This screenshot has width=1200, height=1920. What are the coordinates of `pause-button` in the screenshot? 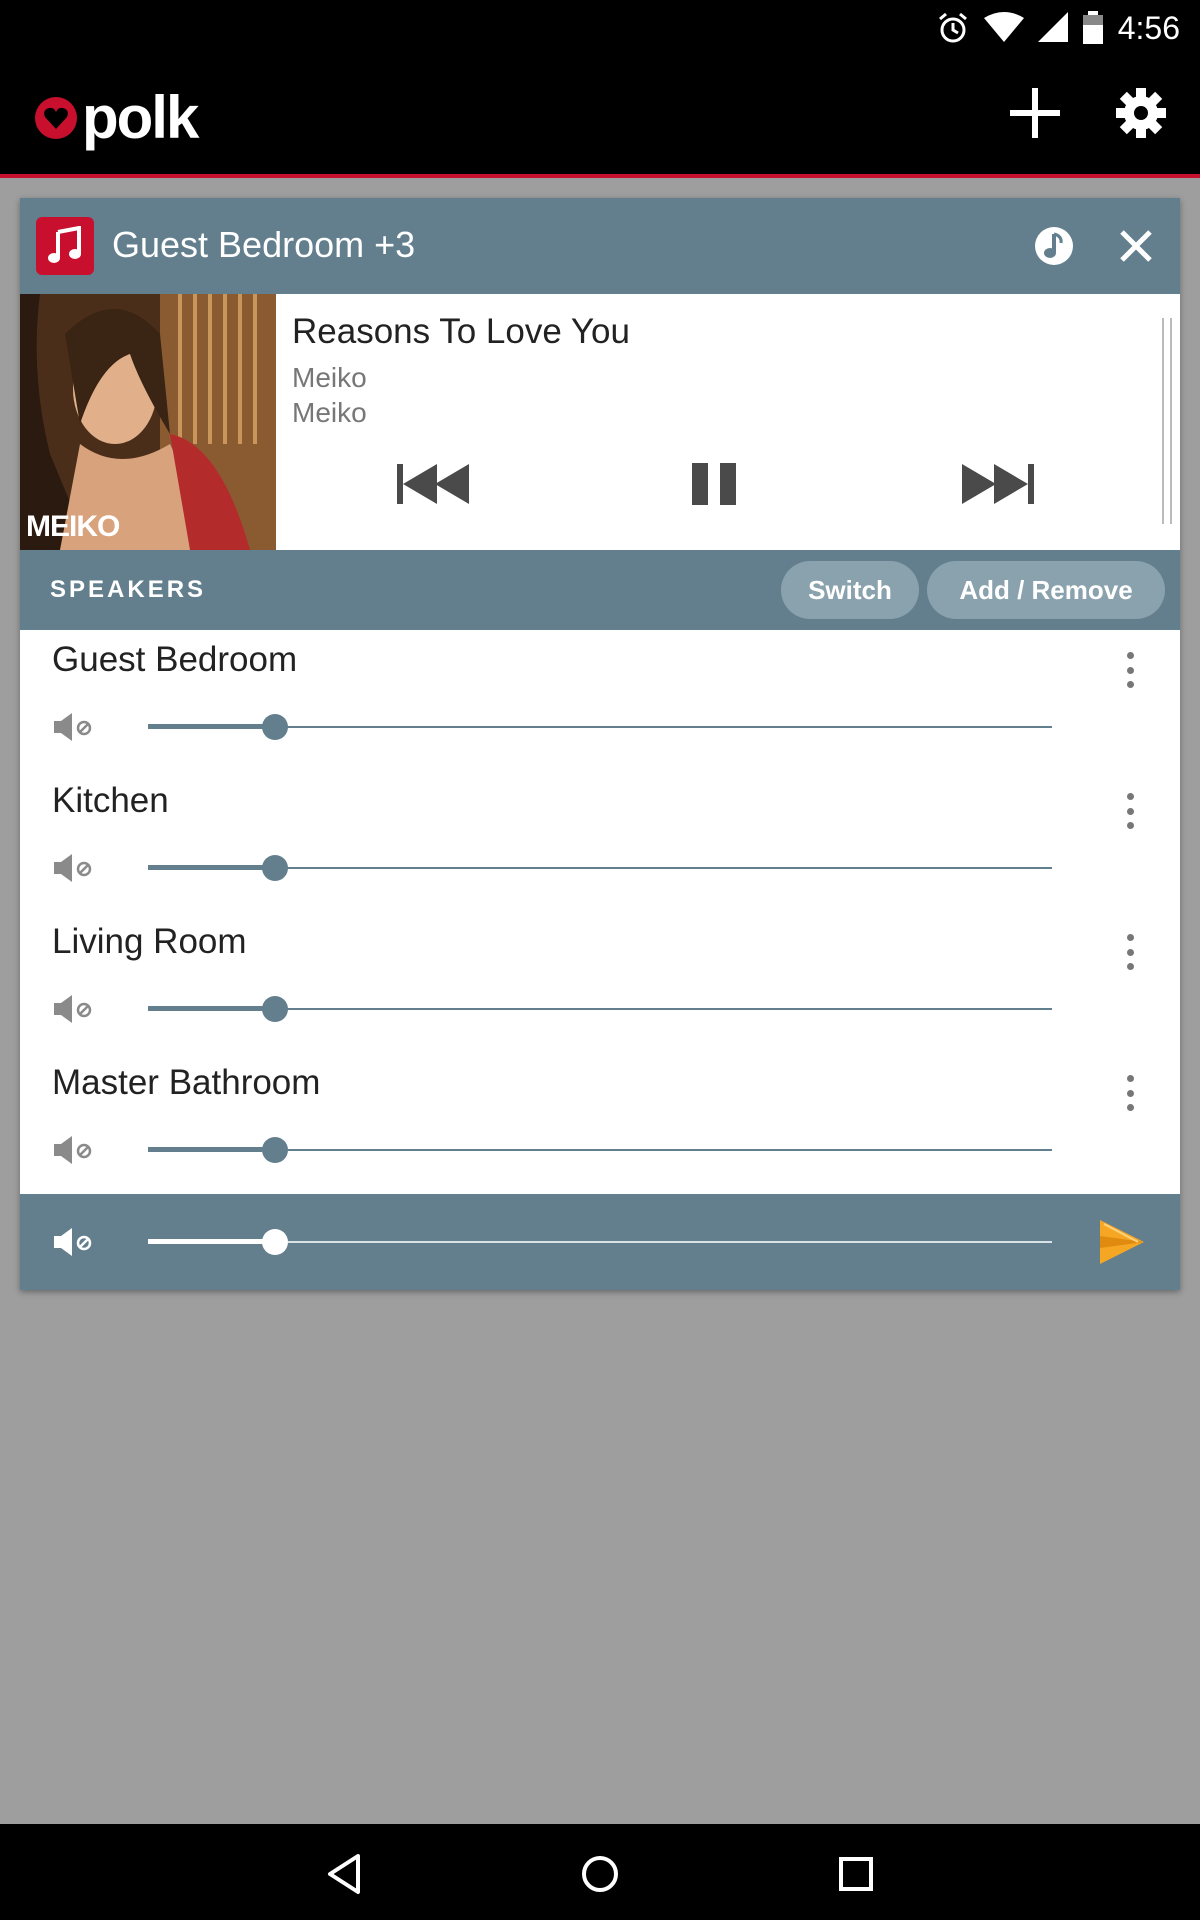 It's located at (715, 484).